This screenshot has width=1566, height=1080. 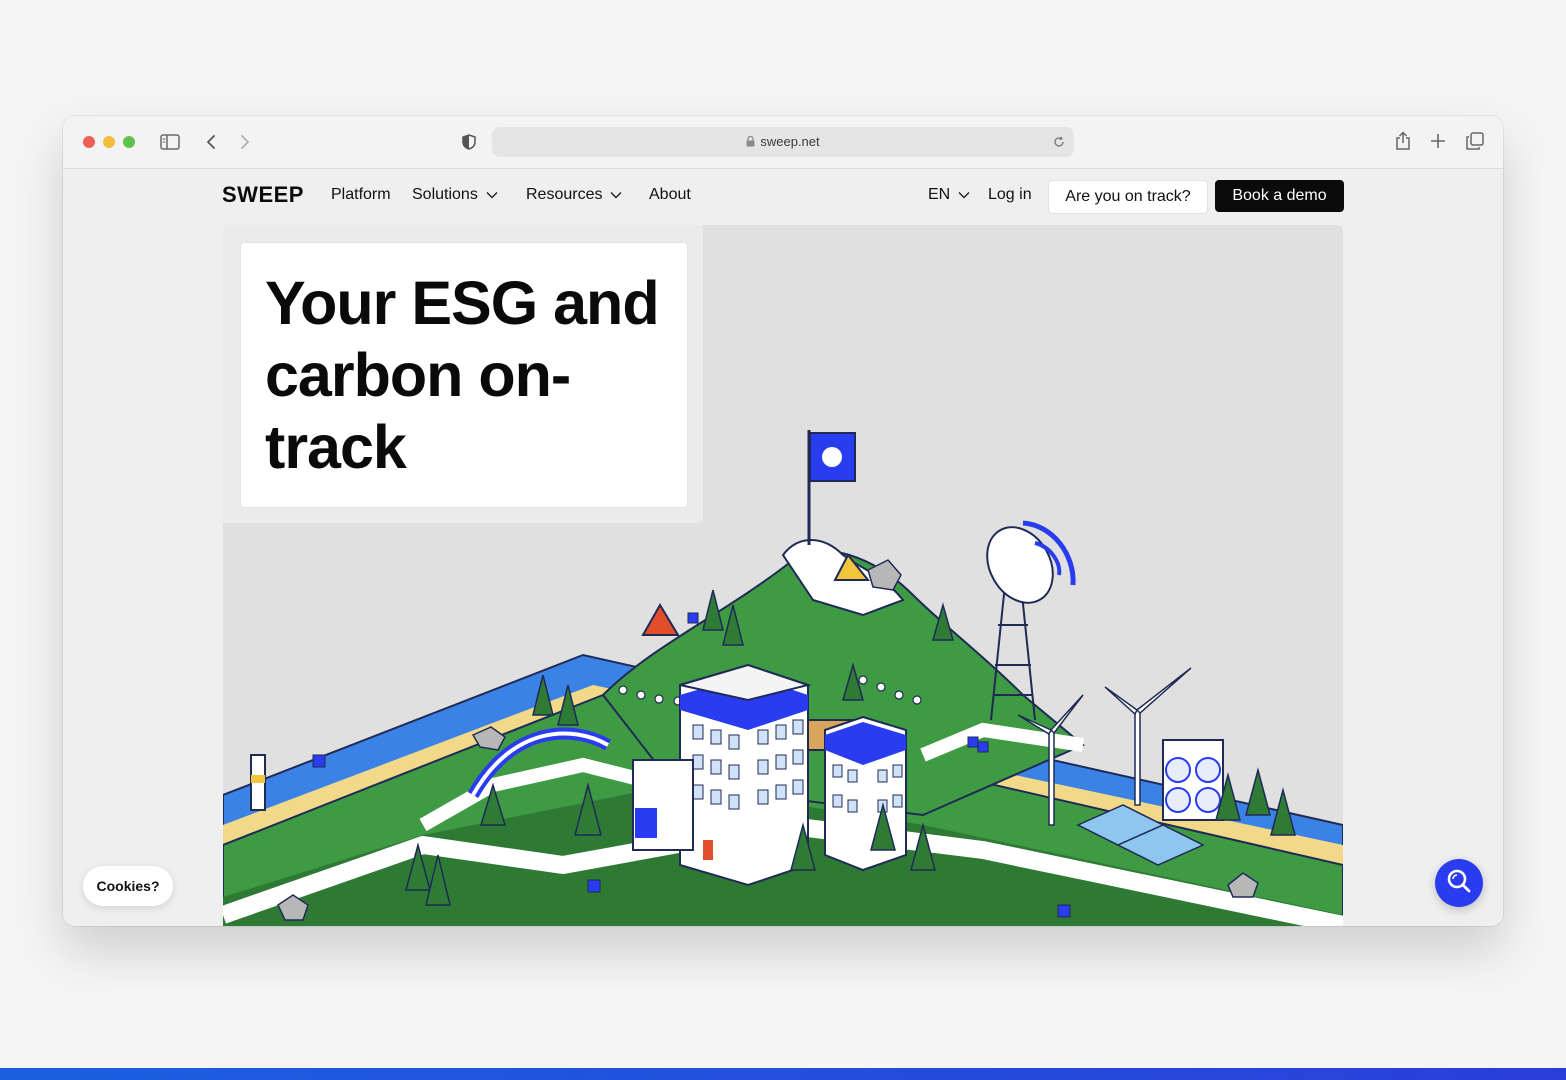 I want to click on hero-card-container: Your ESG and carbon on-track, so click(x=463, y=374).